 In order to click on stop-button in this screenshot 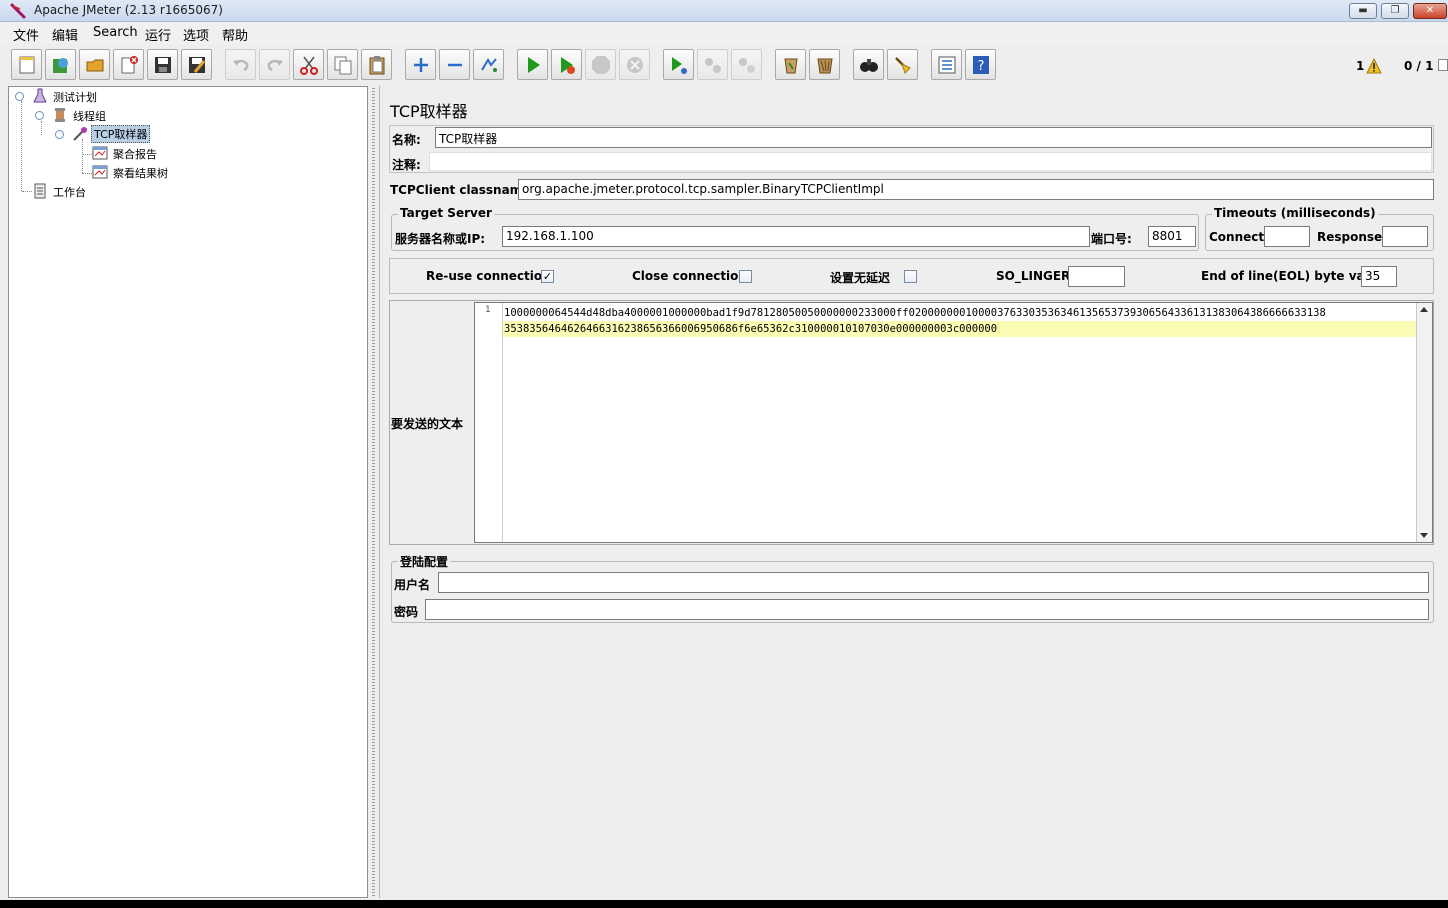, I will do `click(600, 64)`.